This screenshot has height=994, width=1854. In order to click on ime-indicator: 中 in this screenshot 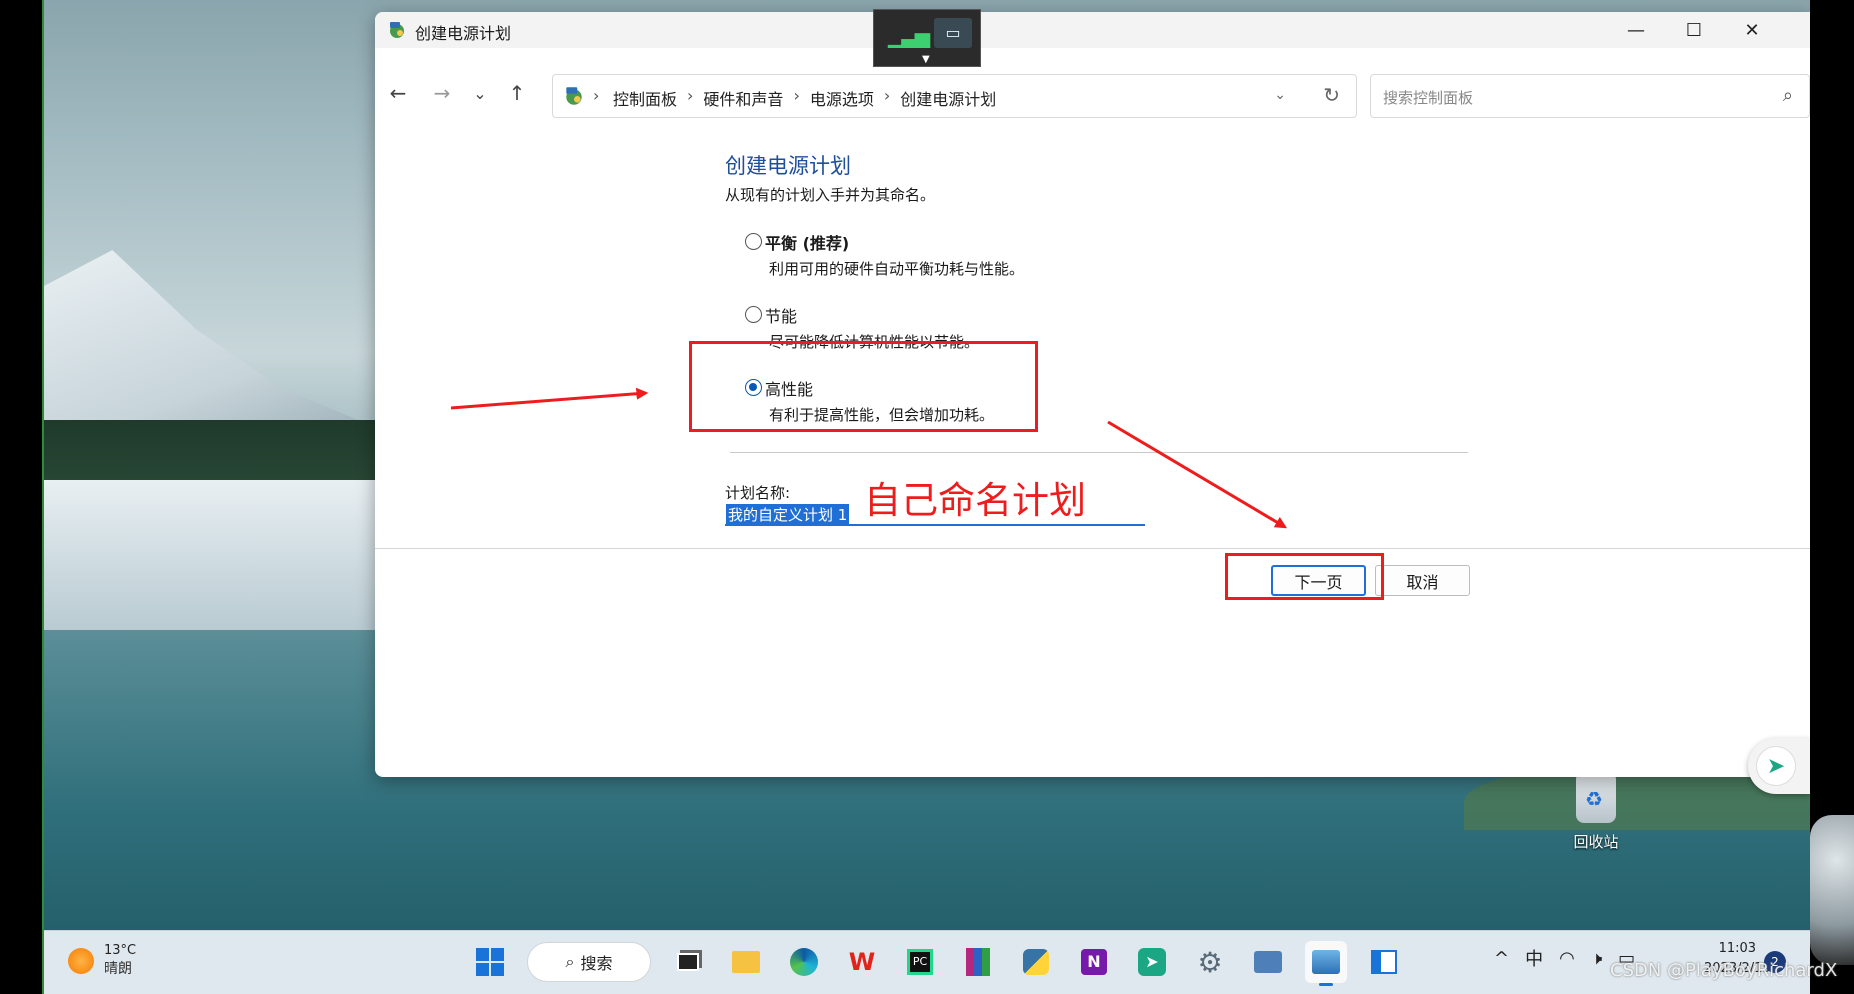, I will do `click(1534, 958)`.